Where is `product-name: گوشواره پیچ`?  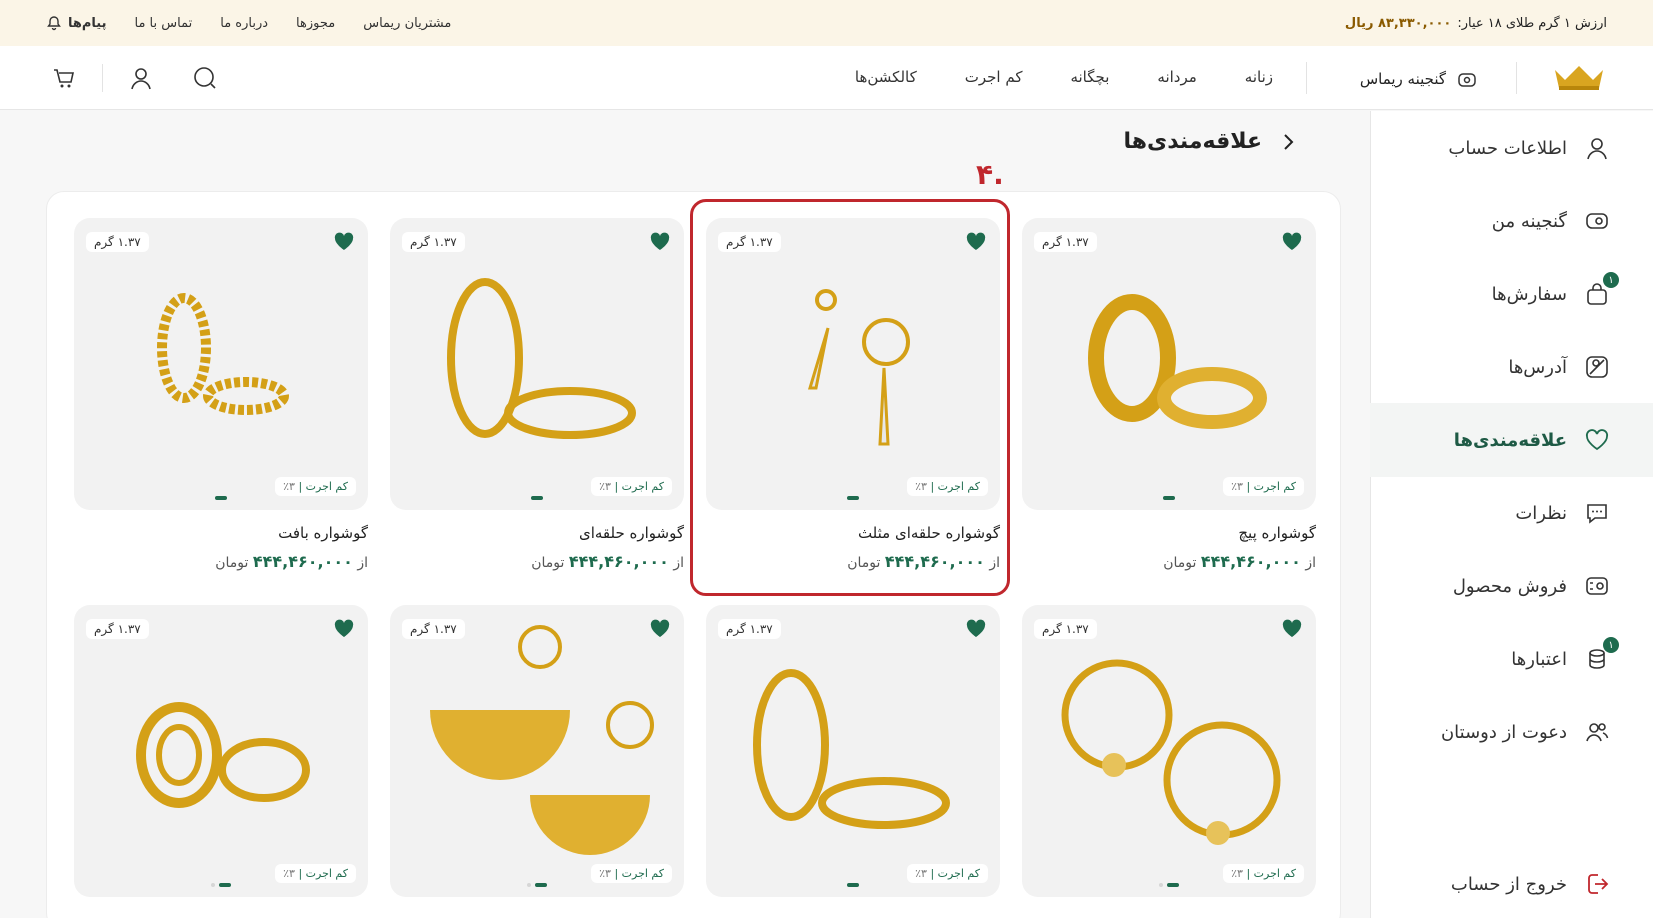 product-name: گوشواره پیچ is located at coordinates (1169, 533).